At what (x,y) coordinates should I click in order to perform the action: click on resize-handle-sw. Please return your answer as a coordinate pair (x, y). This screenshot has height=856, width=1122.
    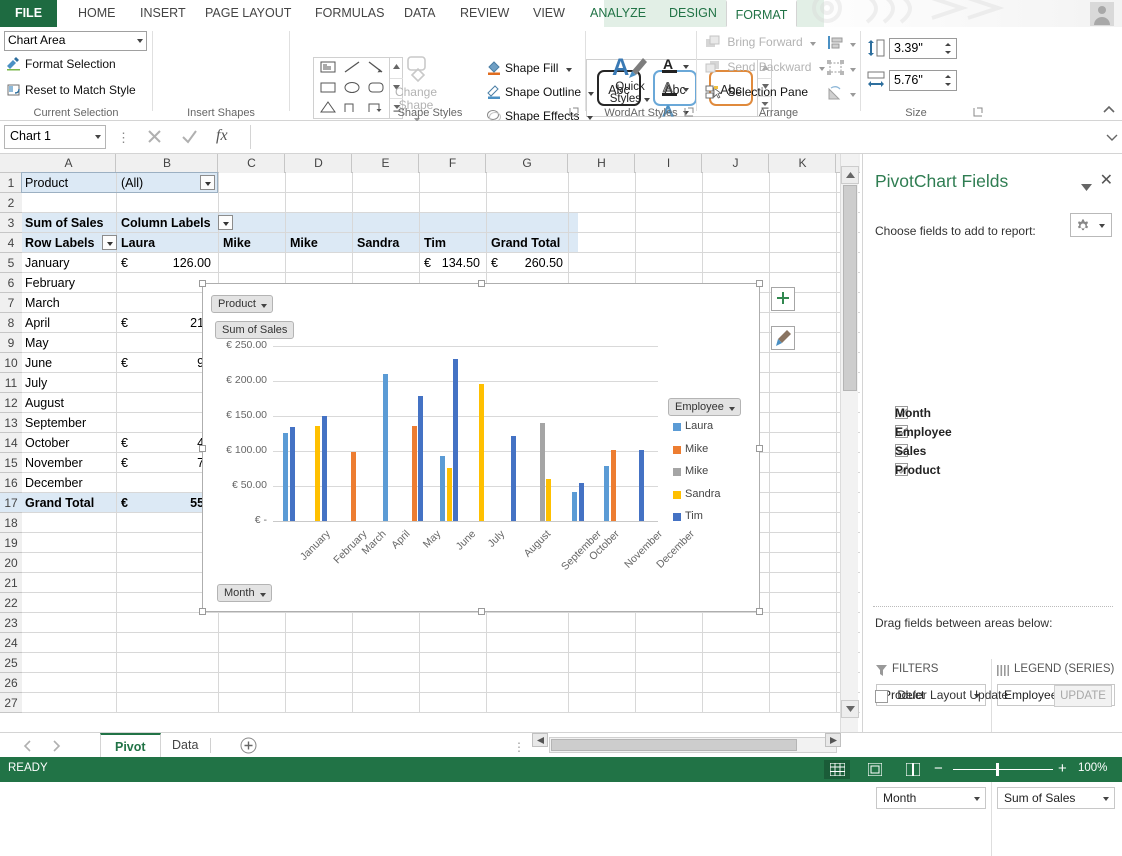
    Looking at the image, I should click on (202, 611).